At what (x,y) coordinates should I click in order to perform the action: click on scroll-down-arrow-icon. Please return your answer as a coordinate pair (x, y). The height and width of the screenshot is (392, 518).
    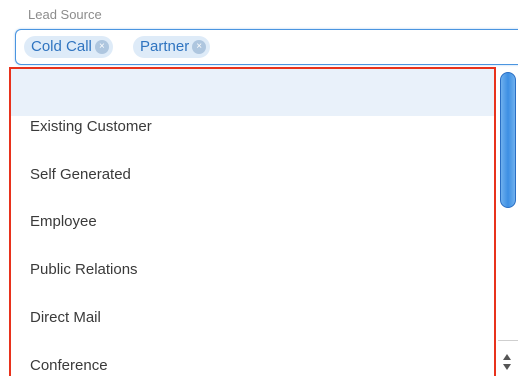
    Looking at the image, I should click on (507, 367).